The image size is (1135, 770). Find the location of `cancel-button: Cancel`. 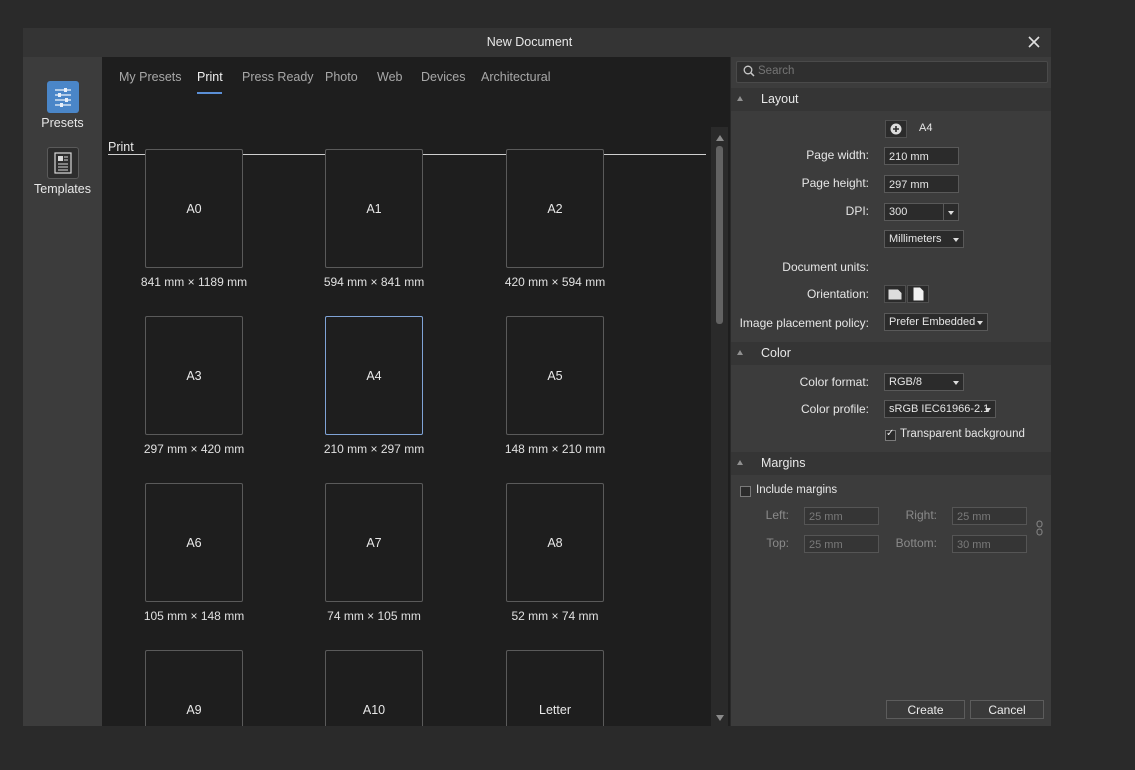

cancel-button: Cancel is located at coordinates (1007, 709).